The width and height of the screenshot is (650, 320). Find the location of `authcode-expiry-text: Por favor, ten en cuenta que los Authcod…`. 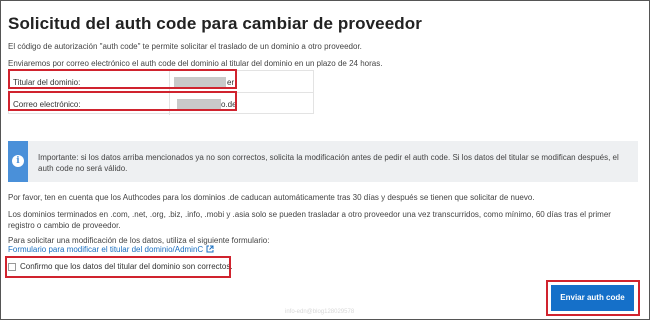

authcode-expiry-text: Por favor, ten en cuenta que los Authcod… is located at coordinates (271, 197).